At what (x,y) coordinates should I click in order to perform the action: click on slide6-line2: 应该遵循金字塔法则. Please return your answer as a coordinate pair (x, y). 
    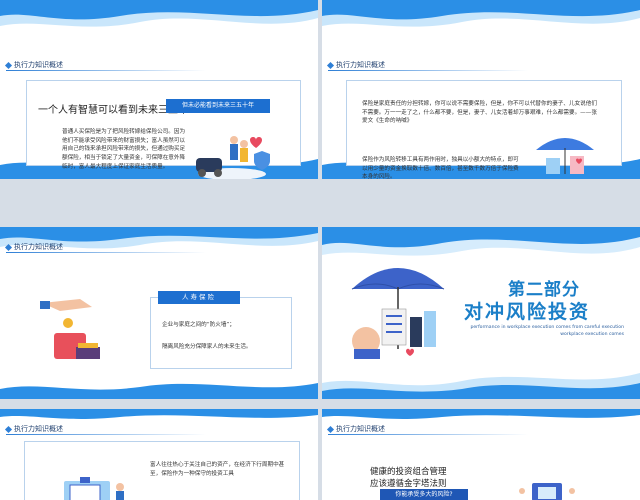
    Looking at the image, I should click on (408, 484).